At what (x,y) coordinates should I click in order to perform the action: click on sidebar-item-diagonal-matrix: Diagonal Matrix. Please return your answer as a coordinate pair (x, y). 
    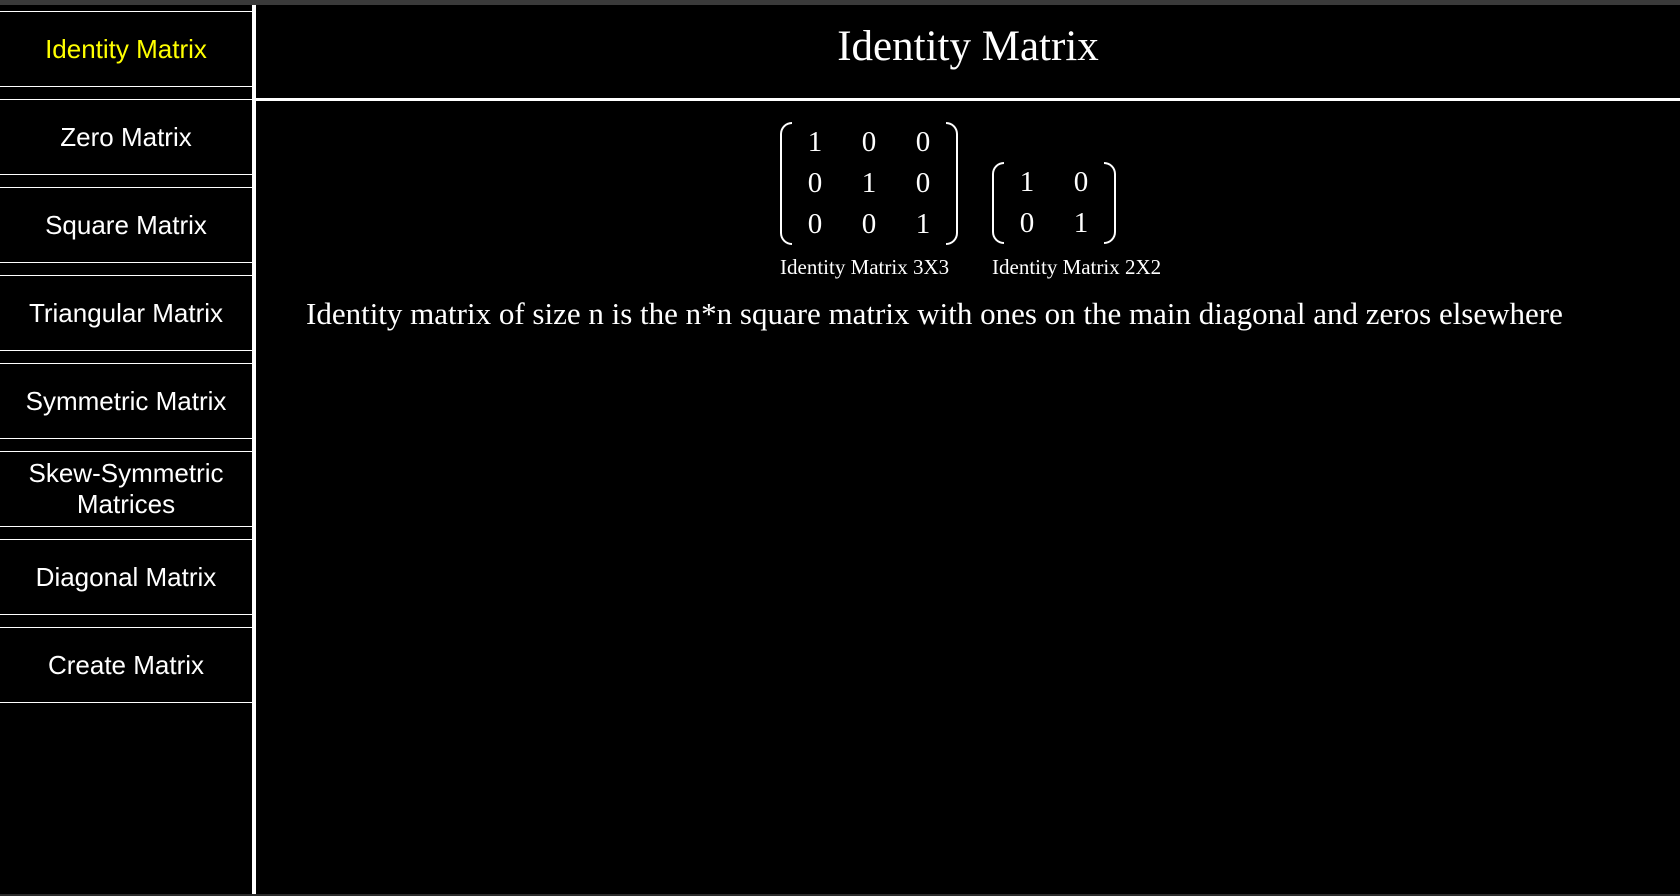
    Looking at the image, I should click on (126, 577).